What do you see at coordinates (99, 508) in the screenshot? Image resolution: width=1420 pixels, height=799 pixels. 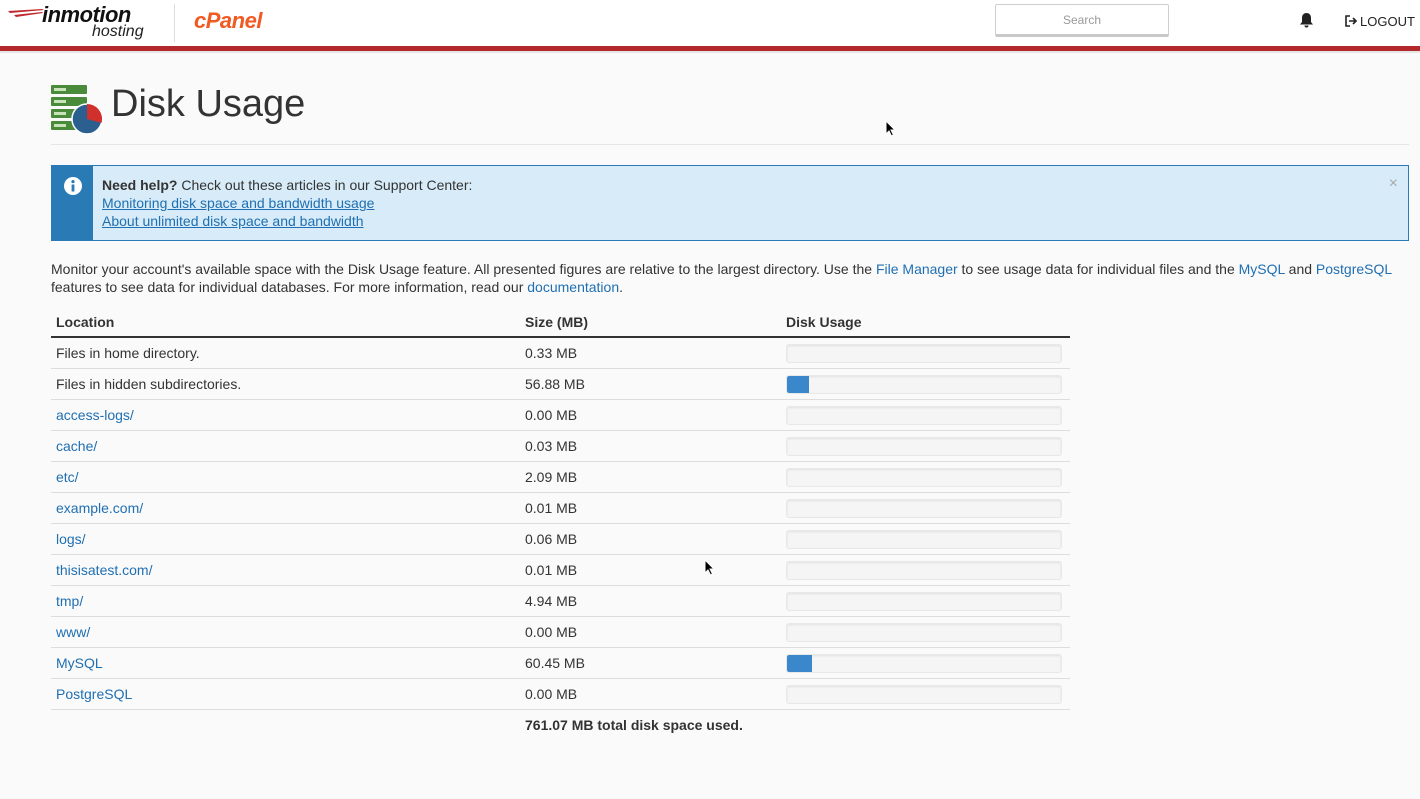 I see `location-link: example.com/` at bounding box center [99, 508].